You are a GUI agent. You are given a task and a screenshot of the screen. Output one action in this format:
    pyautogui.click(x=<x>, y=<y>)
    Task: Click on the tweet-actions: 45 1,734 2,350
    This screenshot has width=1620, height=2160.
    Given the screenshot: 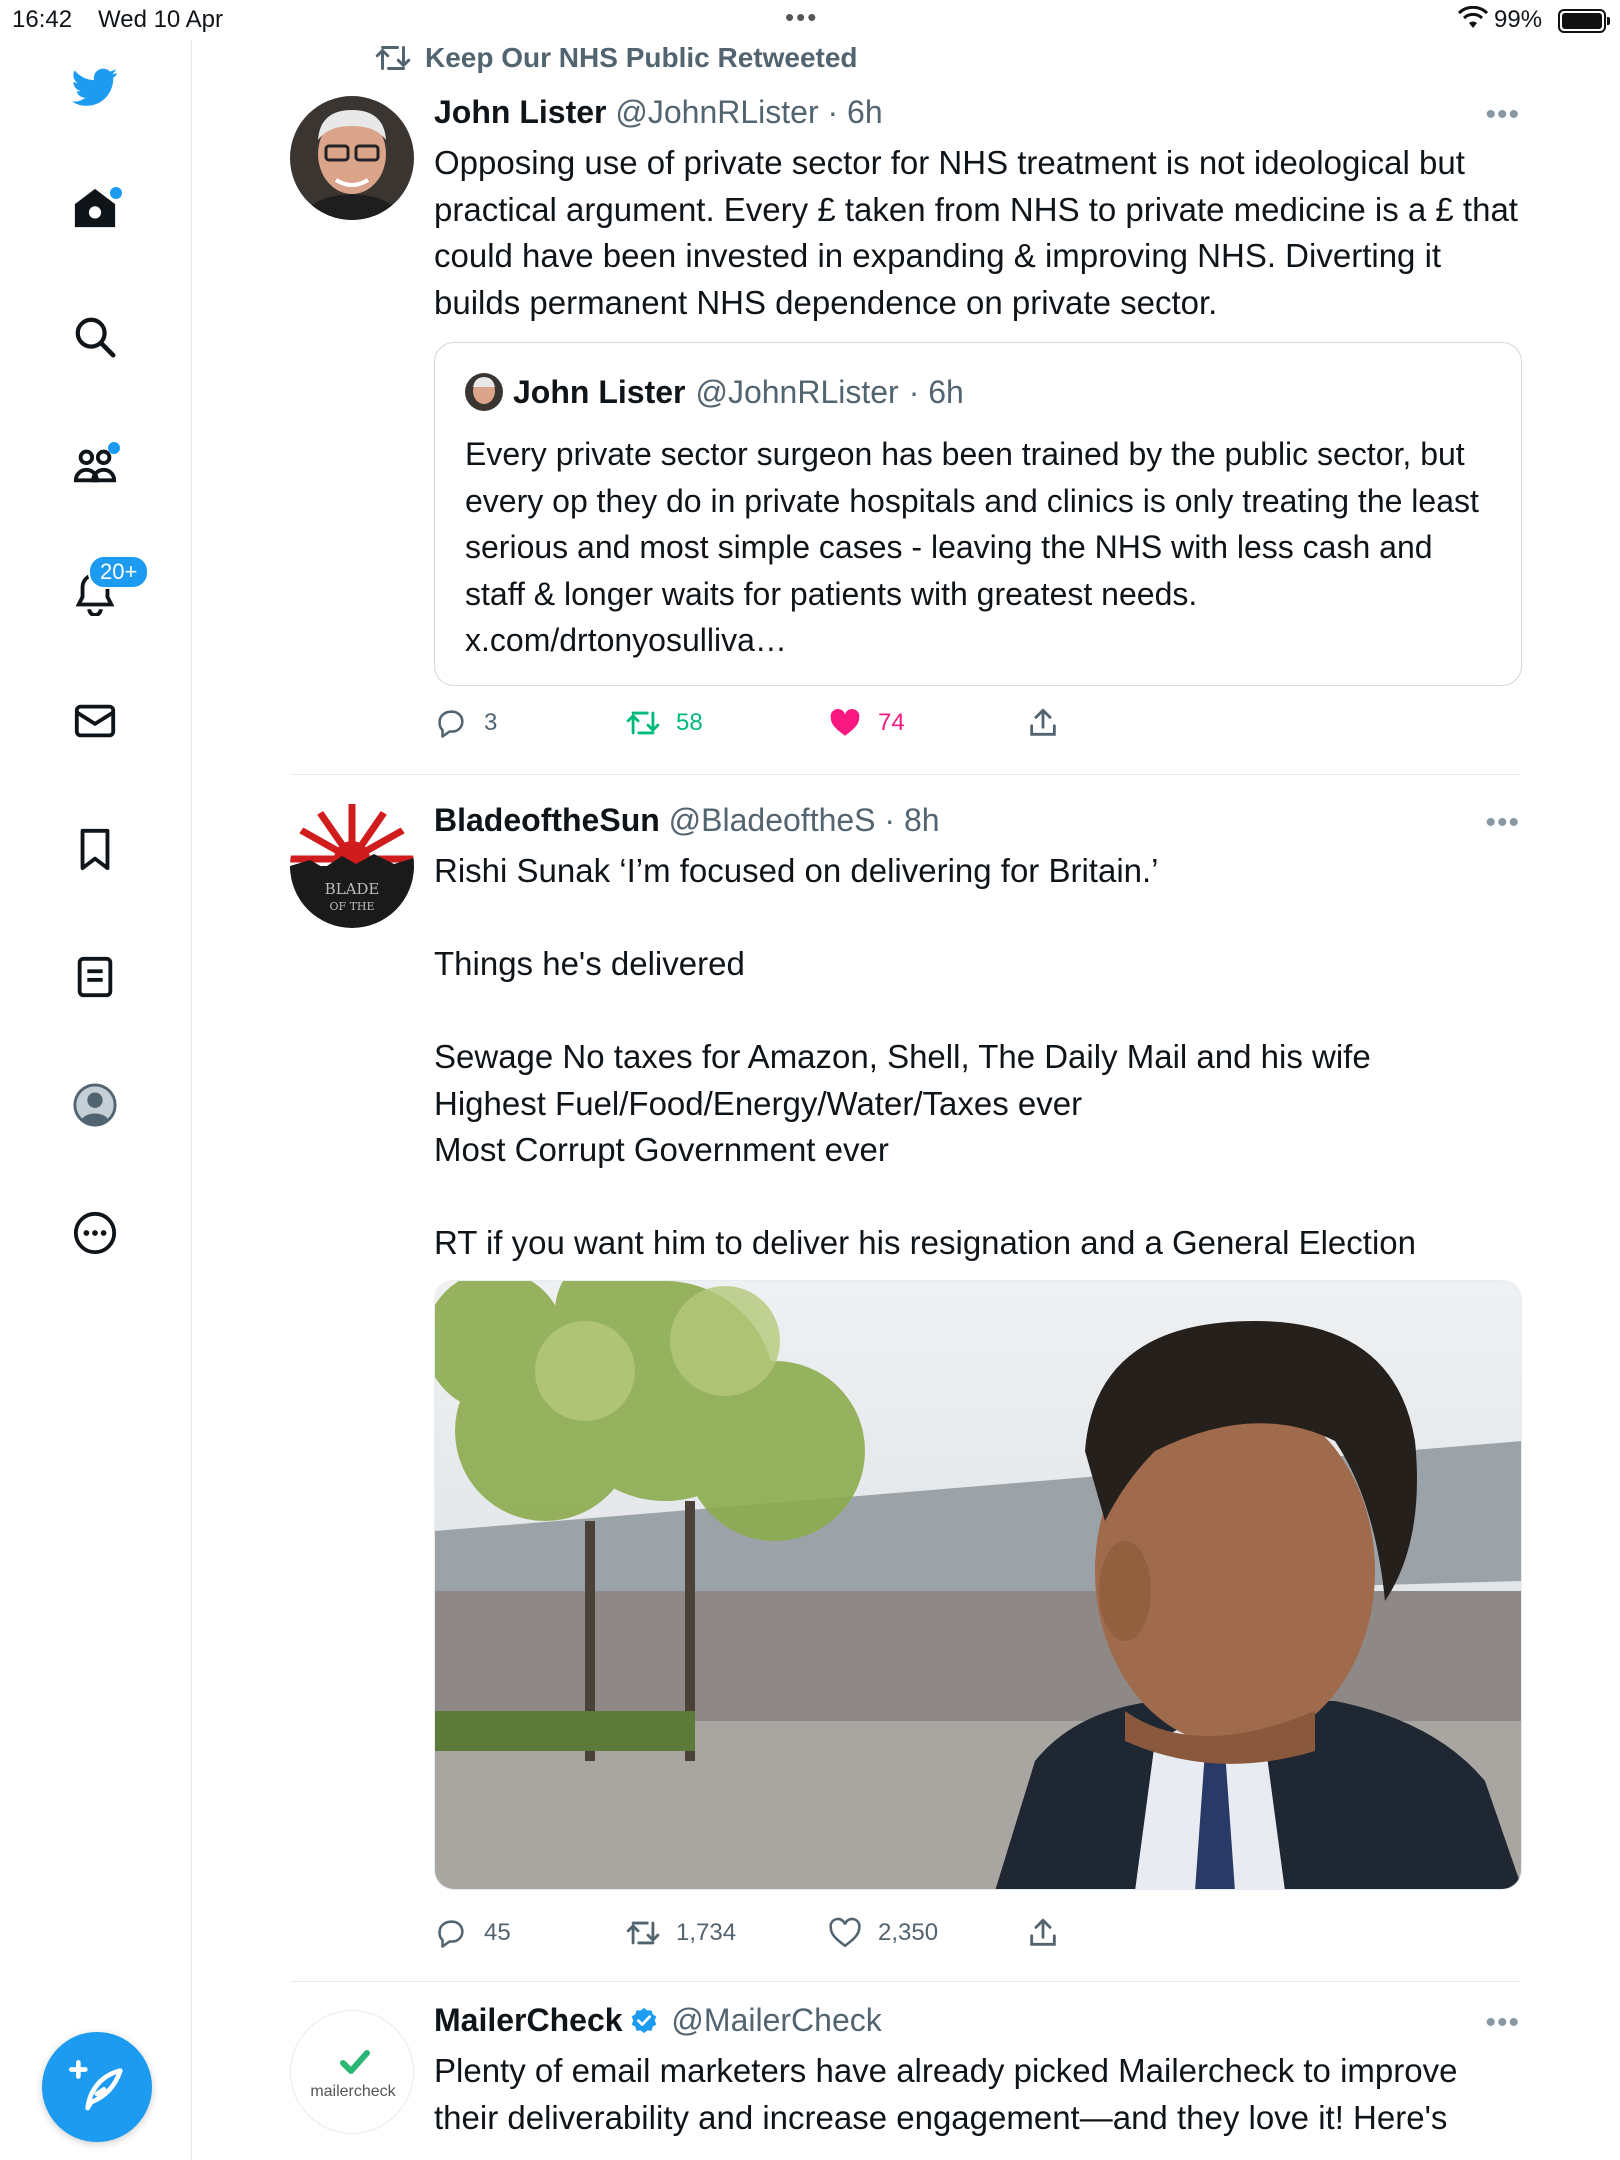 What is the action you would take?
    pyautogui.click(x=834, y=1936)
    